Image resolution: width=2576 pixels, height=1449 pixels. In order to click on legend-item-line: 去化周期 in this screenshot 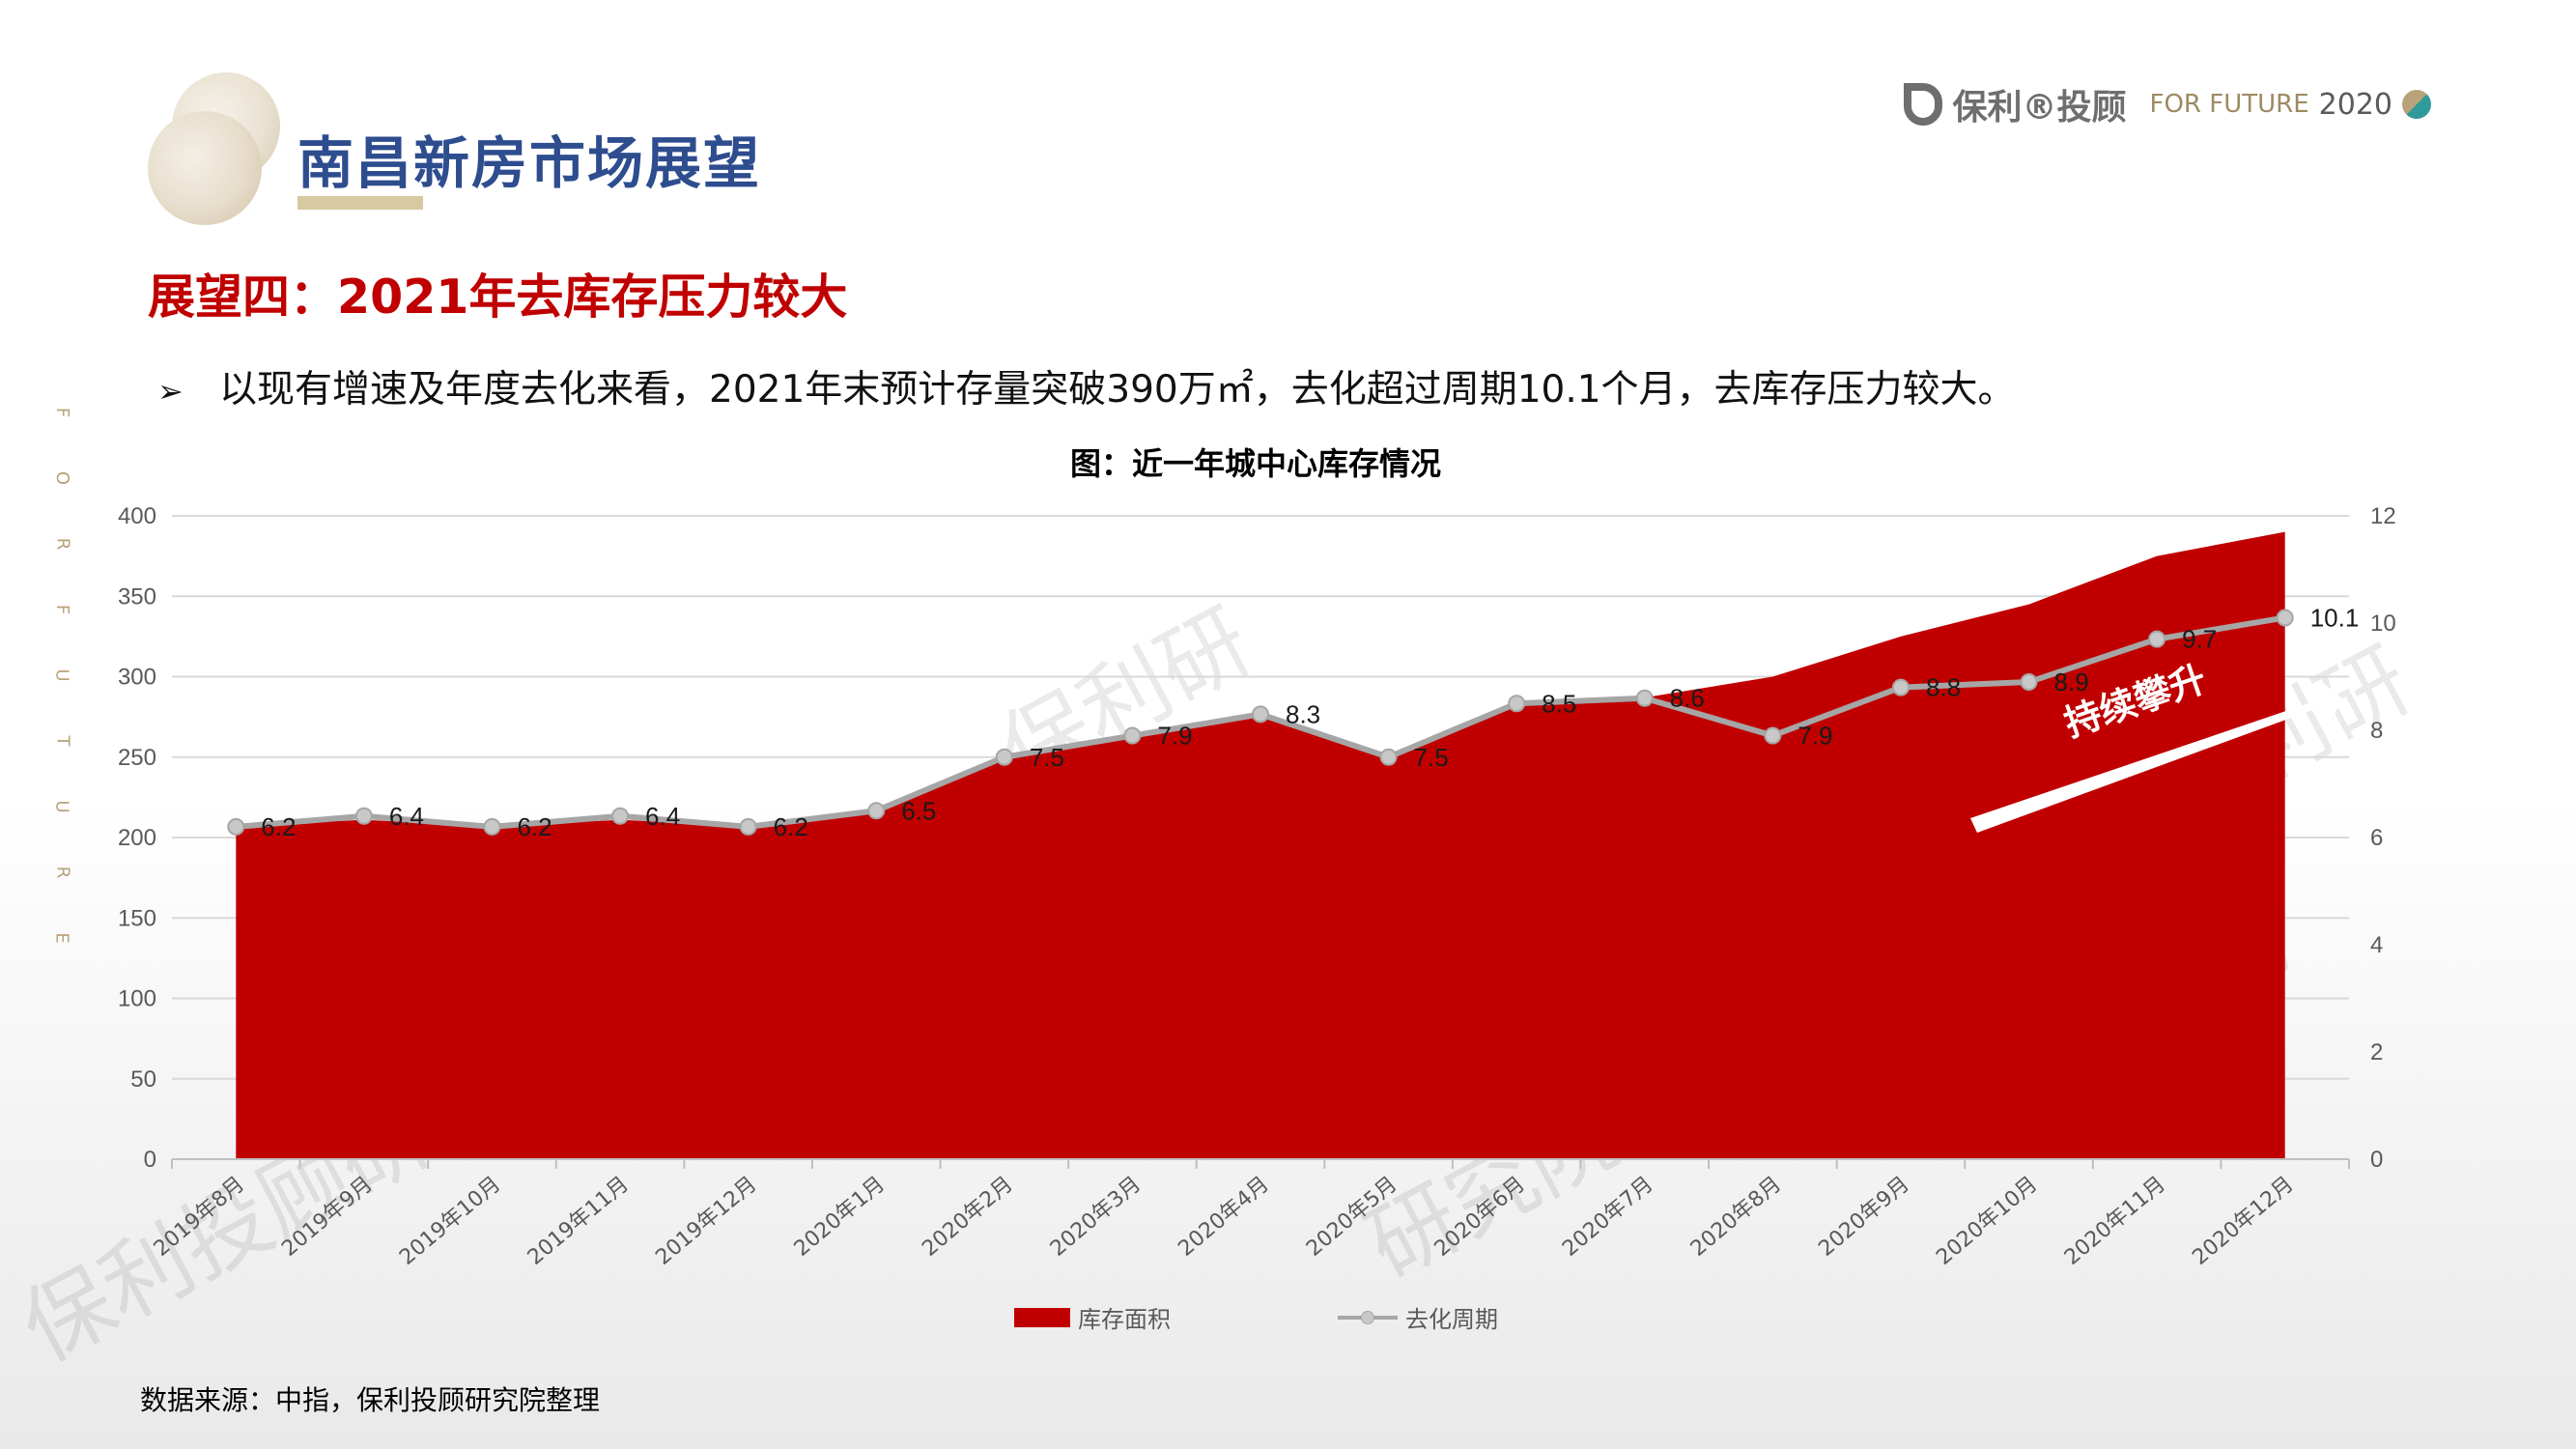, I will do `click(1418, 1317)`.